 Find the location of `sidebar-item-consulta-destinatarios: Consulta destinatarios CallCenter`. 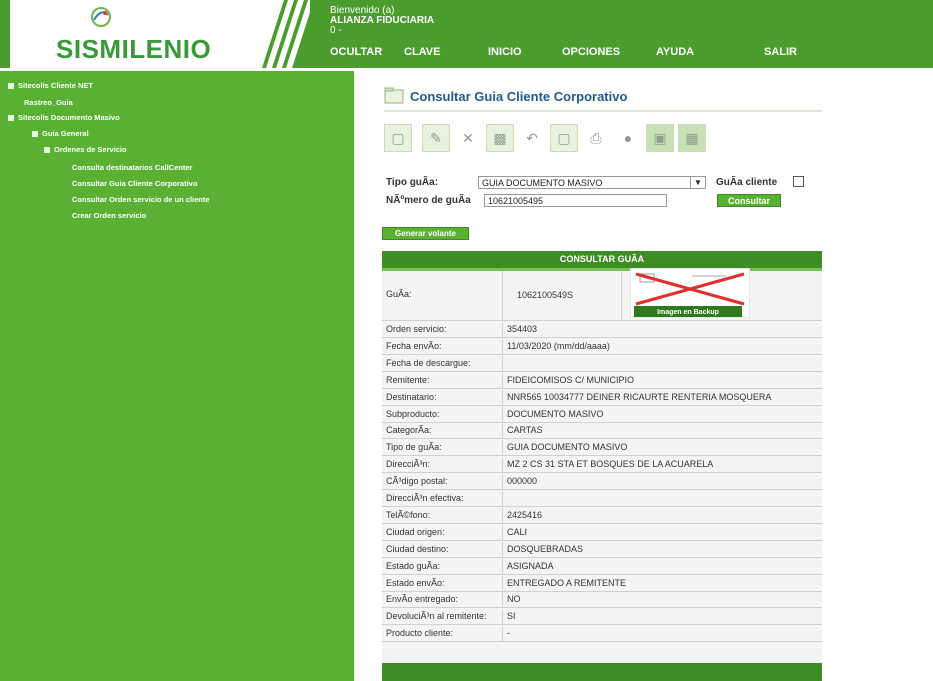

sidebar-item-consulta-destinatarios: Consulta destinatarios CallCenter is located at coordinates (132, 167).